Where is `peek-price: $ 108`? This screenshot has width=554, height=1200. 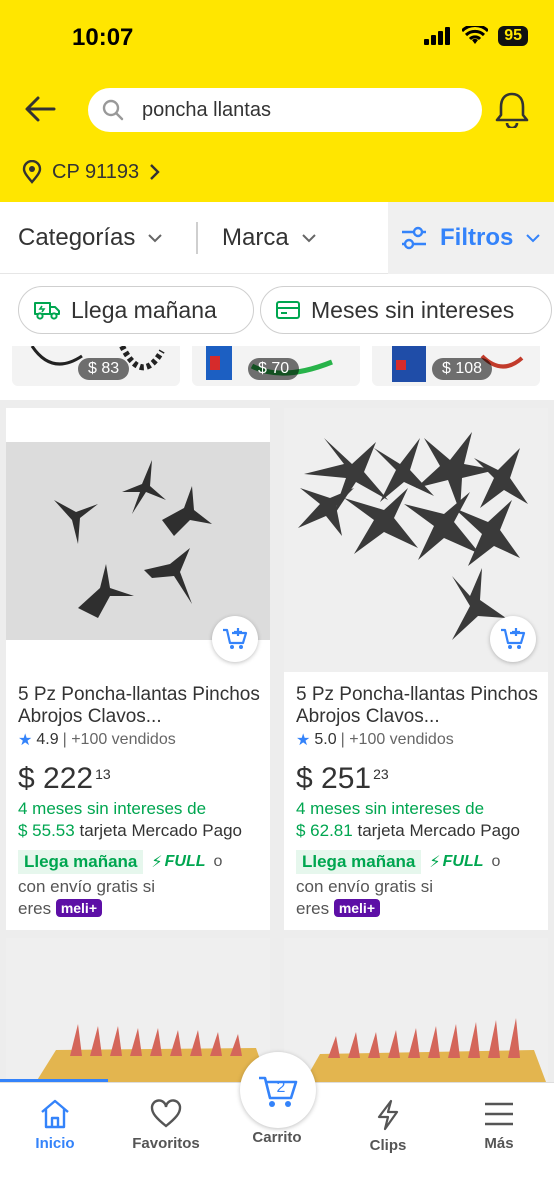 peek-price: $ 108 is located at coordinates (462, 369).